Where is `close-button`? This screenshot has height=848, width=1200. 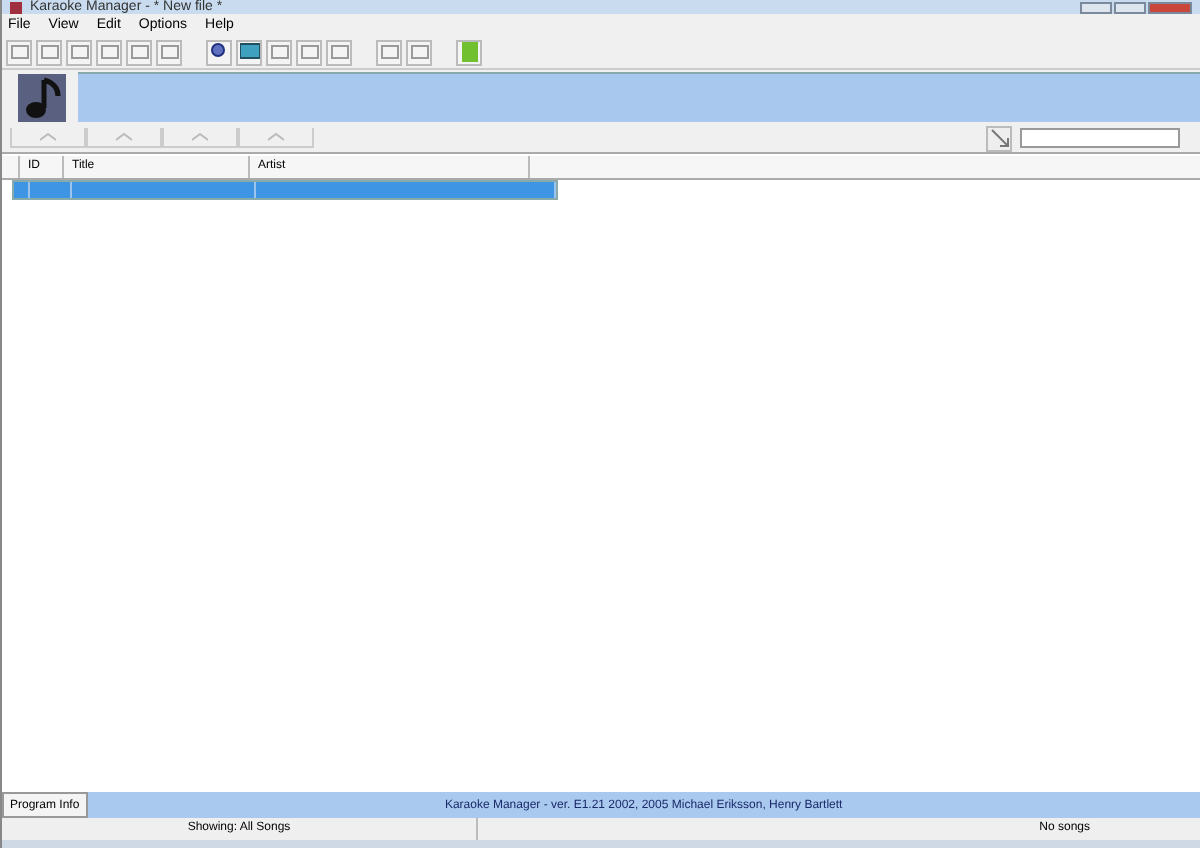
close-button is located at coordinates (1170, 8).